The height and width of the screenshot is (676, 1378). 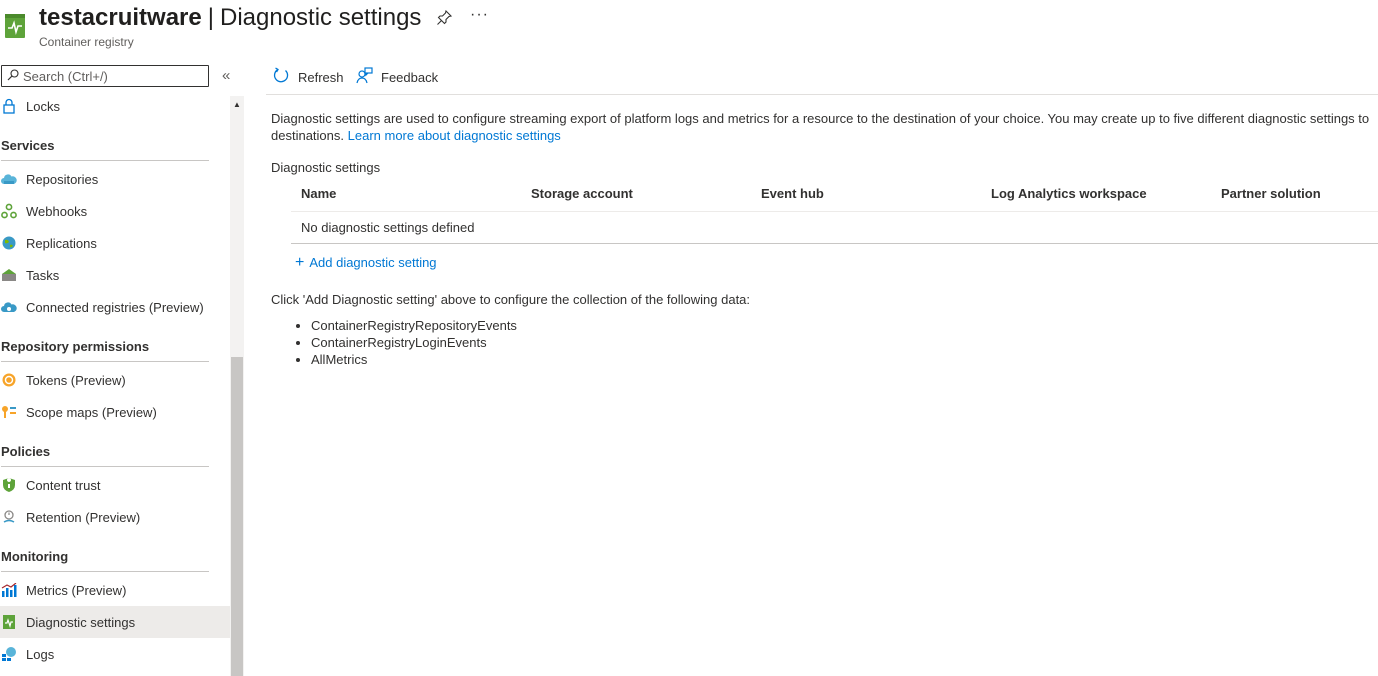 I want to click on list-item: ContainerRegistryLoginEvents, so click(x=414, y=342).